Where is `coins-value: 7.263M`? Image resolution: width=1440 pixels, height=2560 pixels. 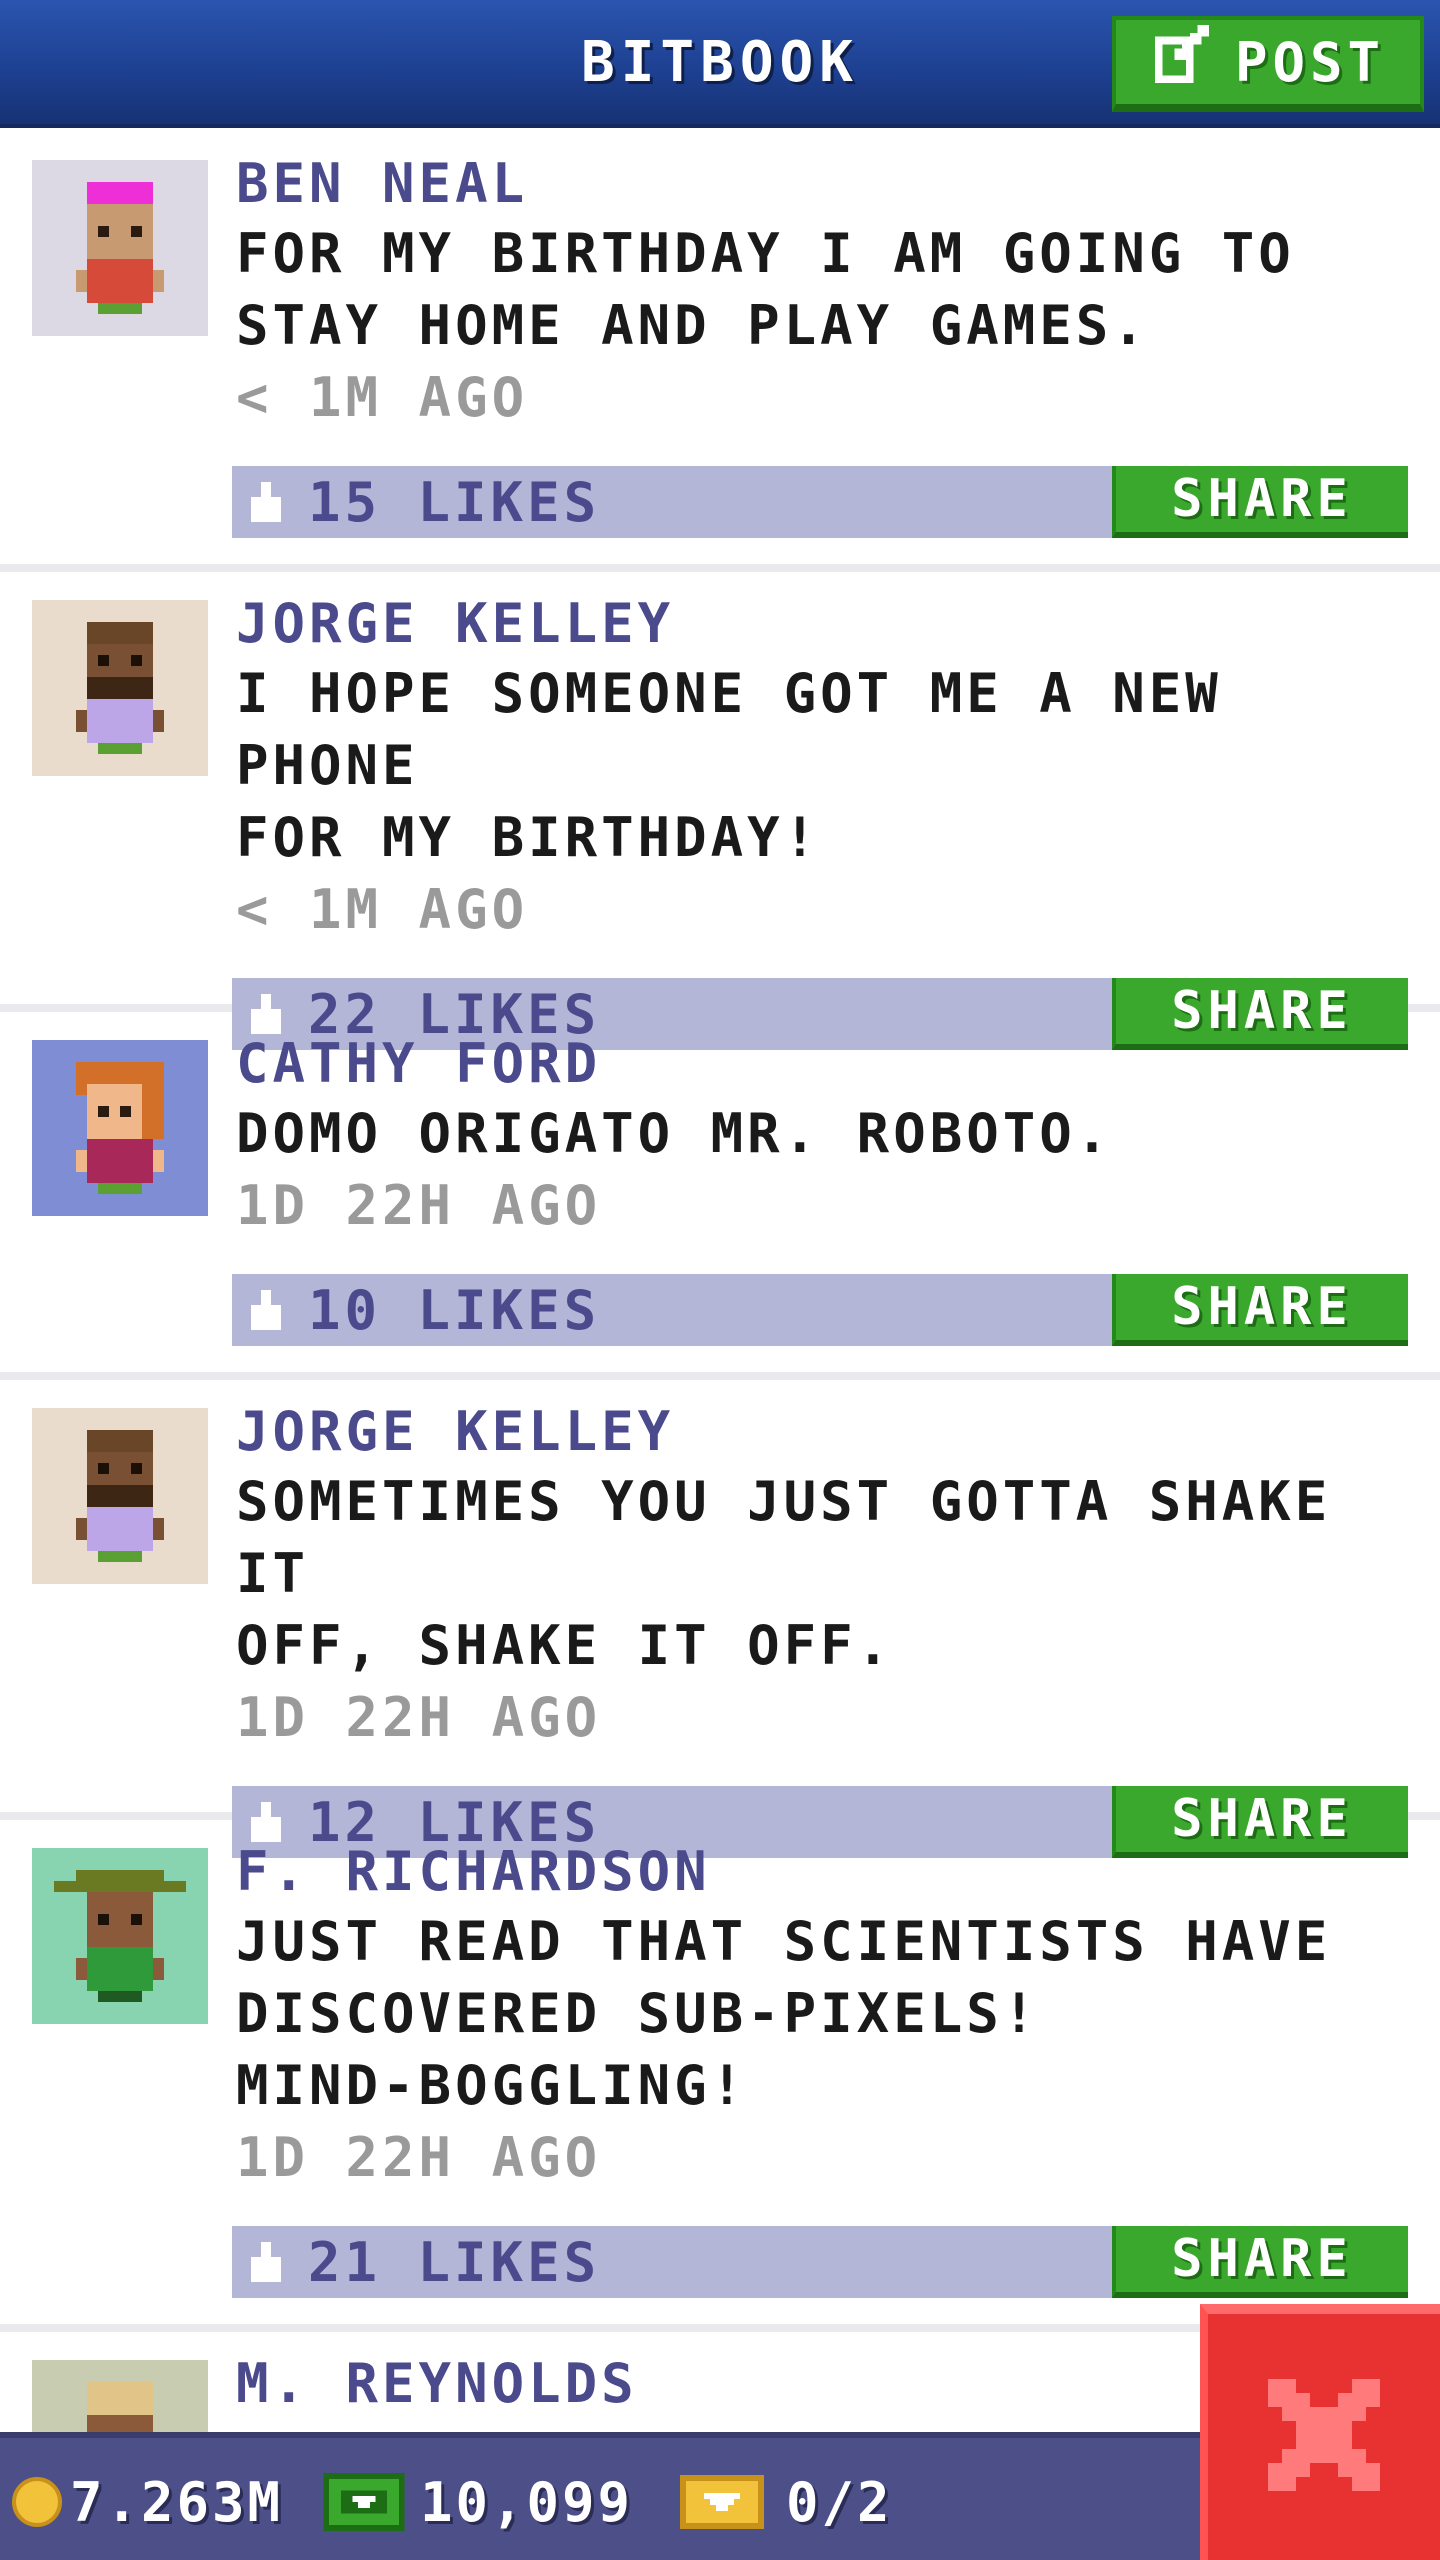
coins-value: 7.263M is located at coordinates (177, 2502).